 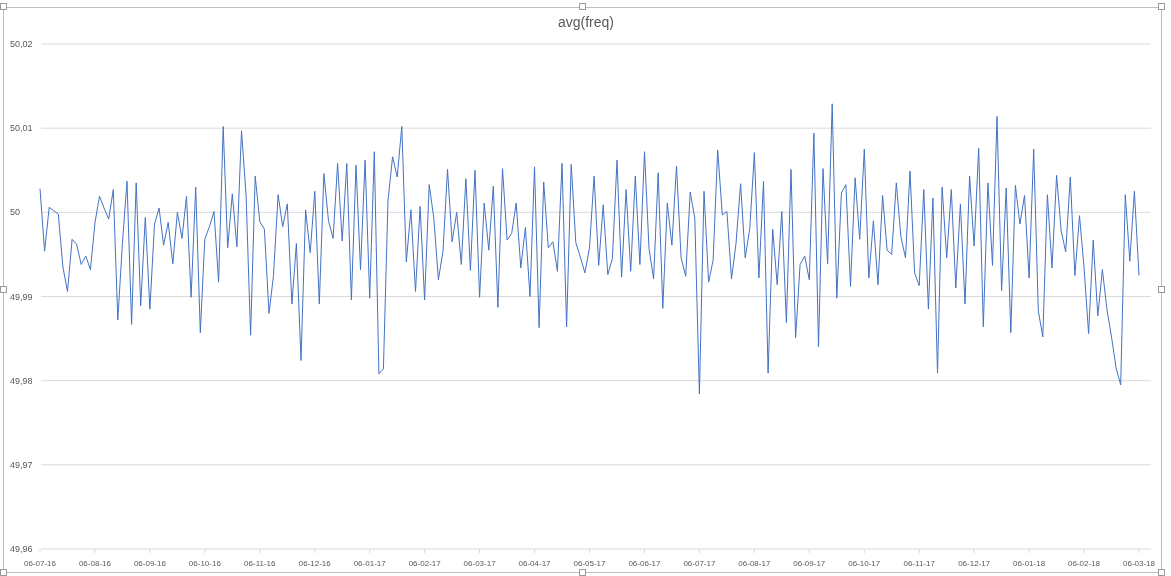 What do you see at coordinates (479, 563) in the screenshot?
I see `x-axis-label: 06-03-17` at bounding box center [479, 563].